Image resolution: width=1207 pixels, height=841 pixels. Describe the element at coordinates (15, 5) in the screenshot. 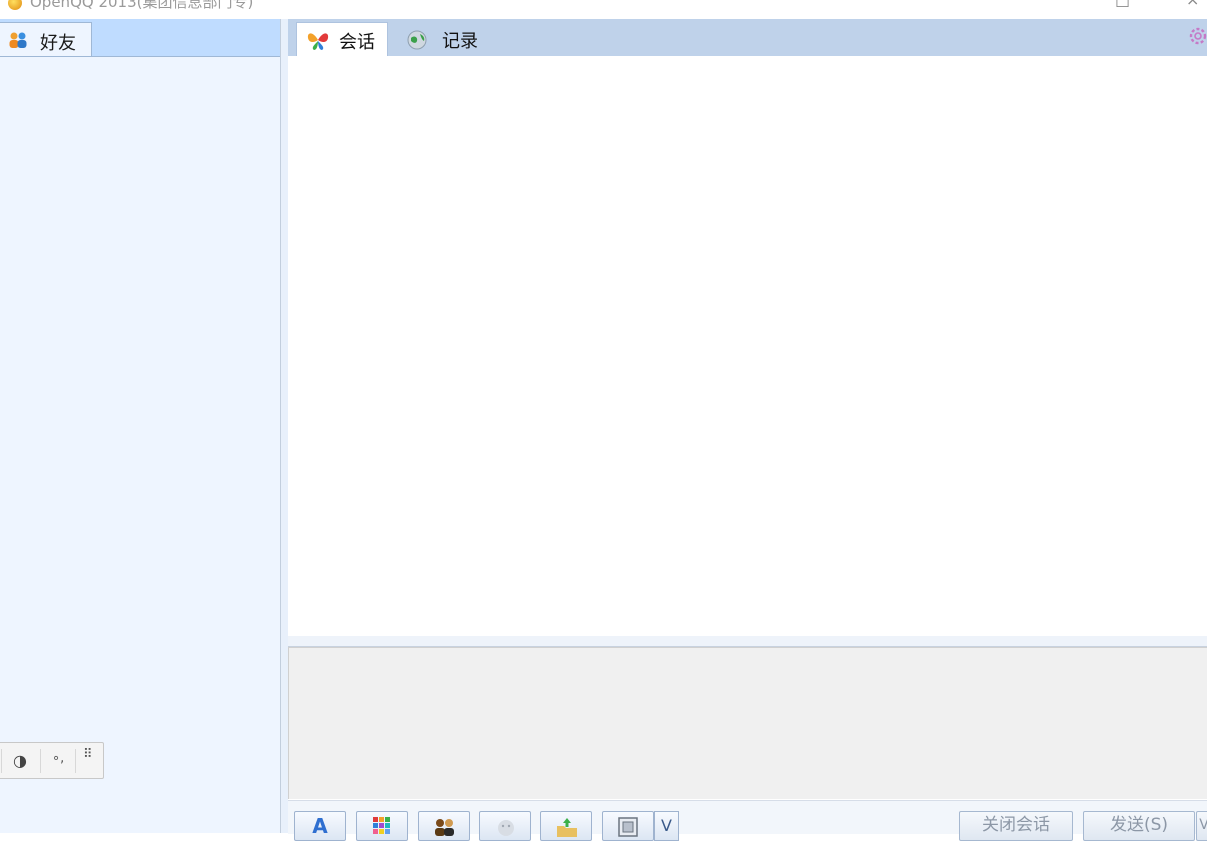

I see `app-logo-icon` at that location.